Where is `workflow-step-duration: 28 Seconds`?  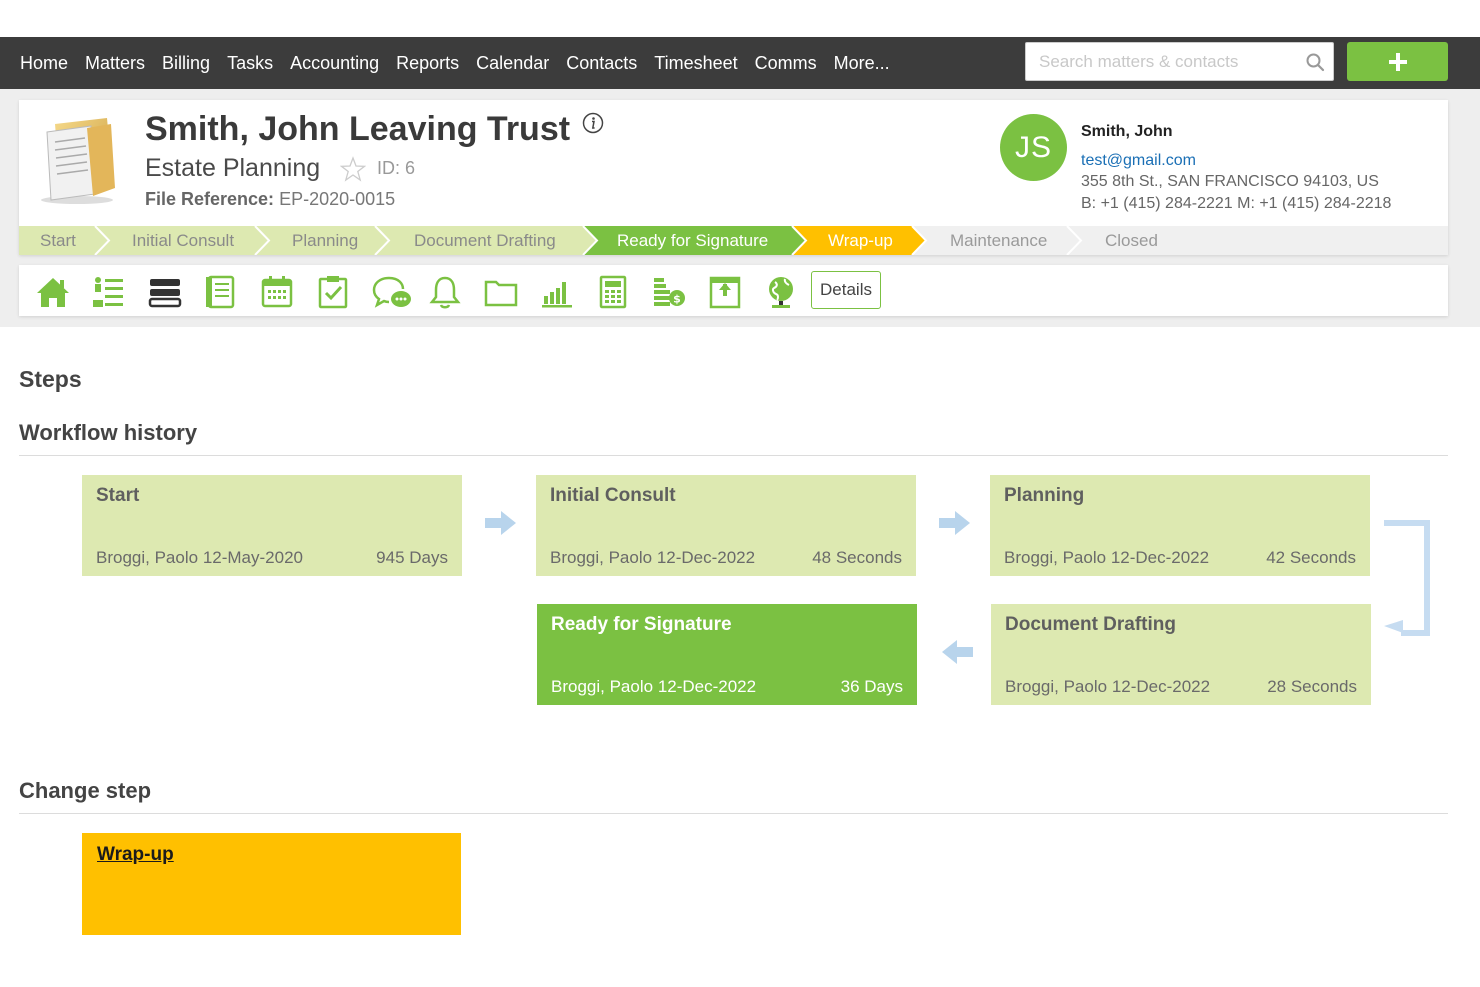 workflow-step-duration: 28 Seconds is located at coordinates (1312, 686).